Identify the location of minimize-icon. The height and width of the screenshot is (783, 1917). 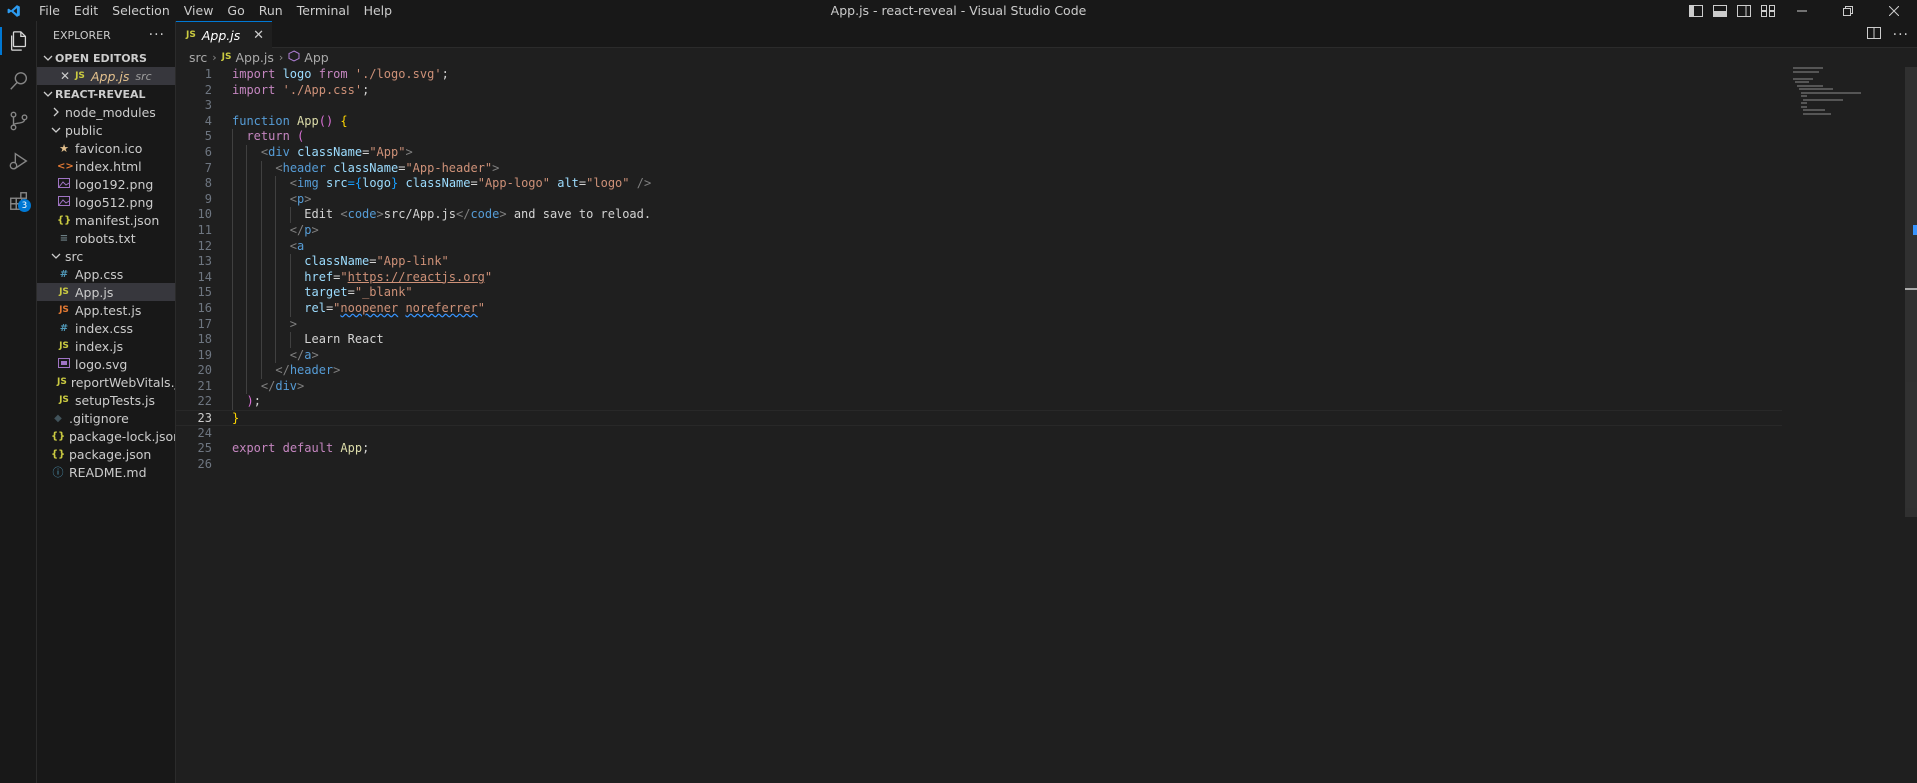
(1802, 10).